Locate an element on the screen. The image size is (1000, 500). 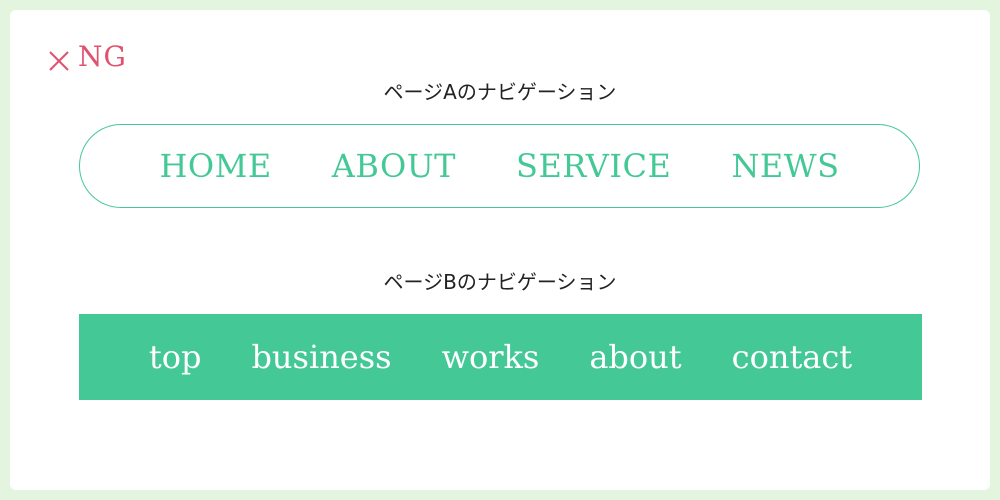
nav-item-home: HOME is located at coordinates (215, 166).